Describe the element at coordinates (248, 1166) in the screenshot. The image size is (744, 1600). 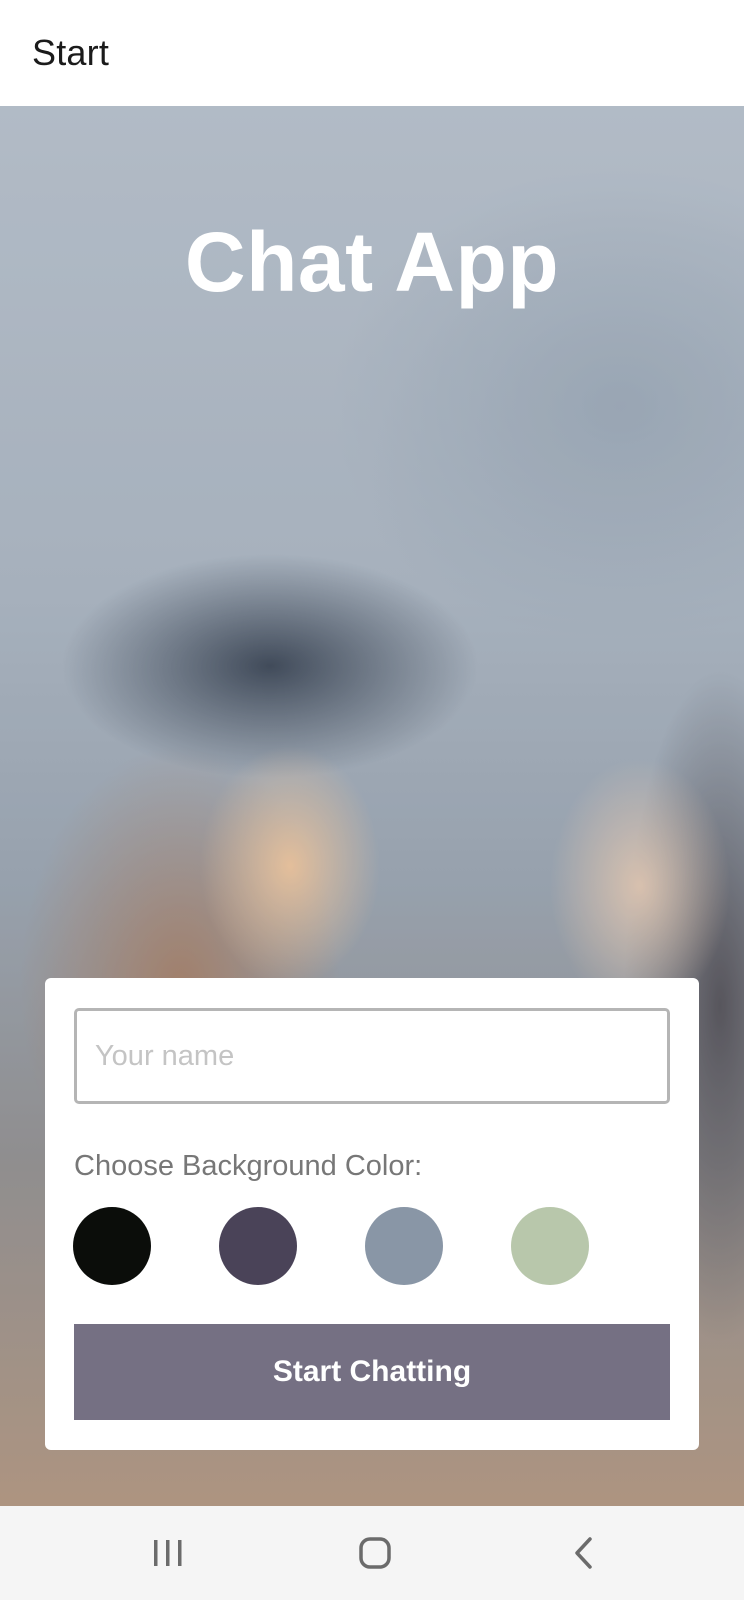
I see `color-label: Choose Background Color:` at that location.